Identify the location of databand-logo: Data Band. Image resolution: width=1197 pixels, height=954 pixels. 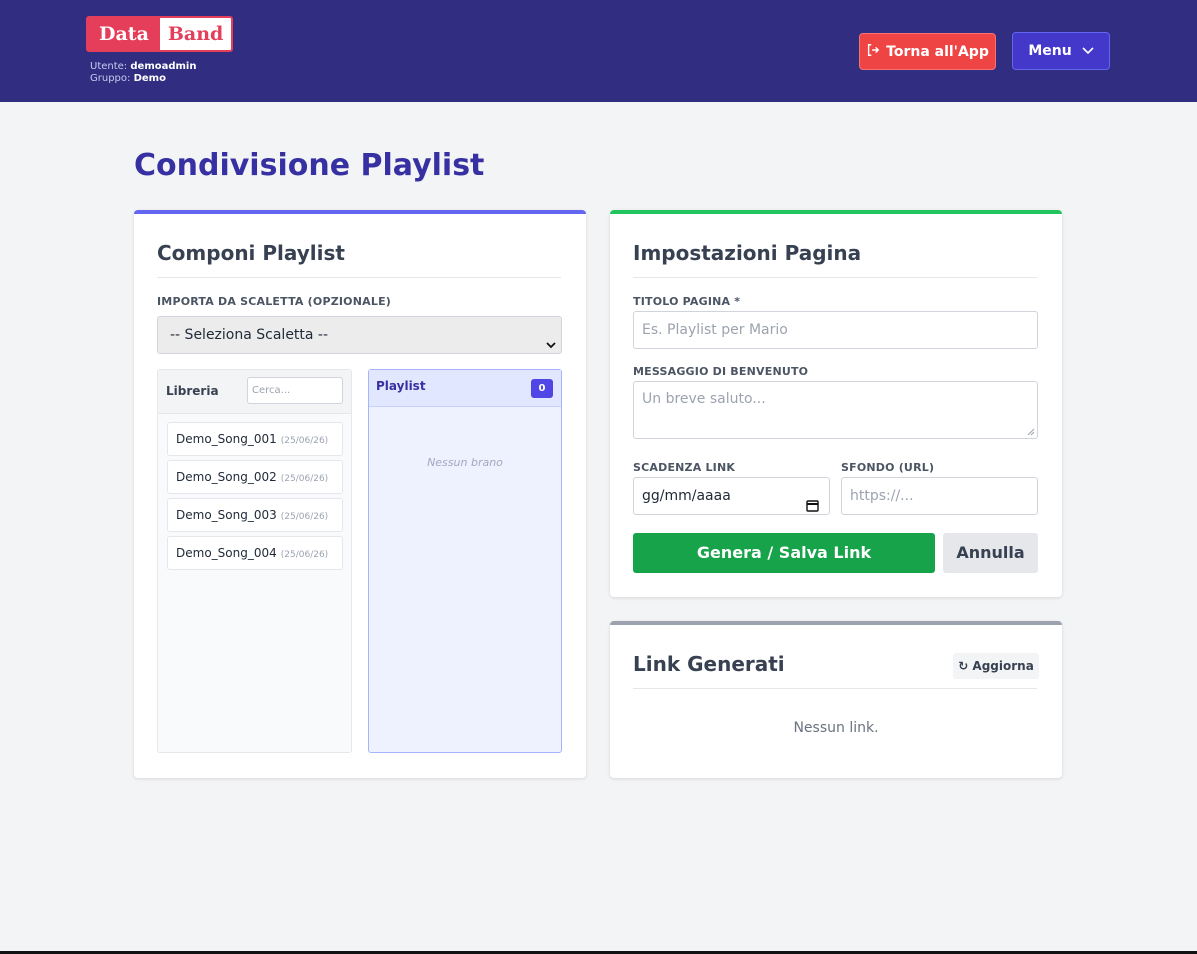
(160, 34).